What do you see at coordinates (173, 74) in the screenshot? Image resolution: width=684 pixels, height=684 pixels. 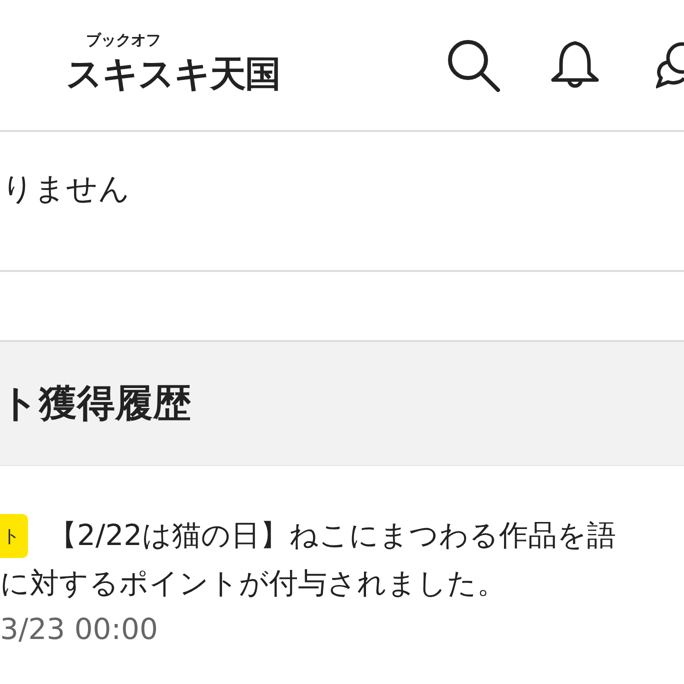 I see `logo: スキスキ天国` at bounding box center [173, 74].